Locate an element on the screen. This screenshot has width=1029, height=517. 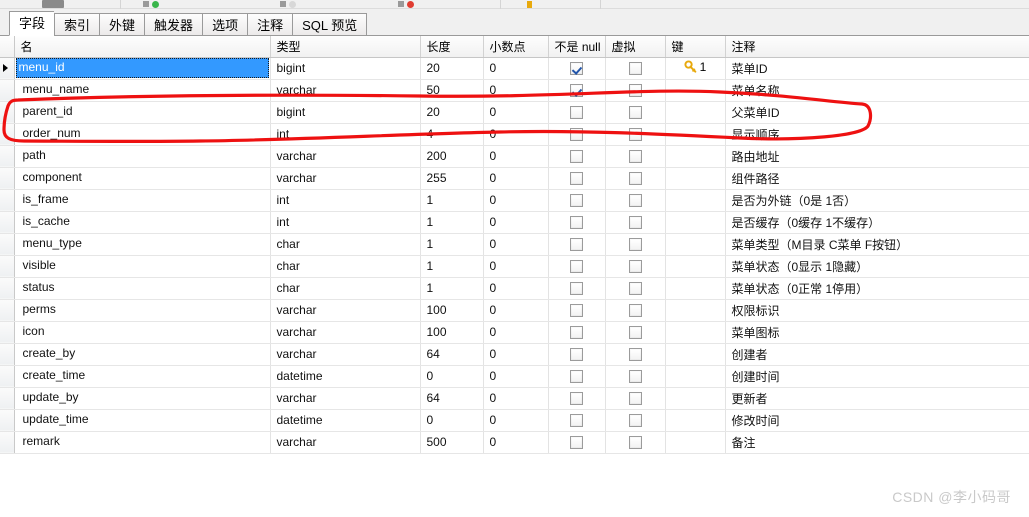
cell-field-name: order_num is located at coordinates (142, 134).